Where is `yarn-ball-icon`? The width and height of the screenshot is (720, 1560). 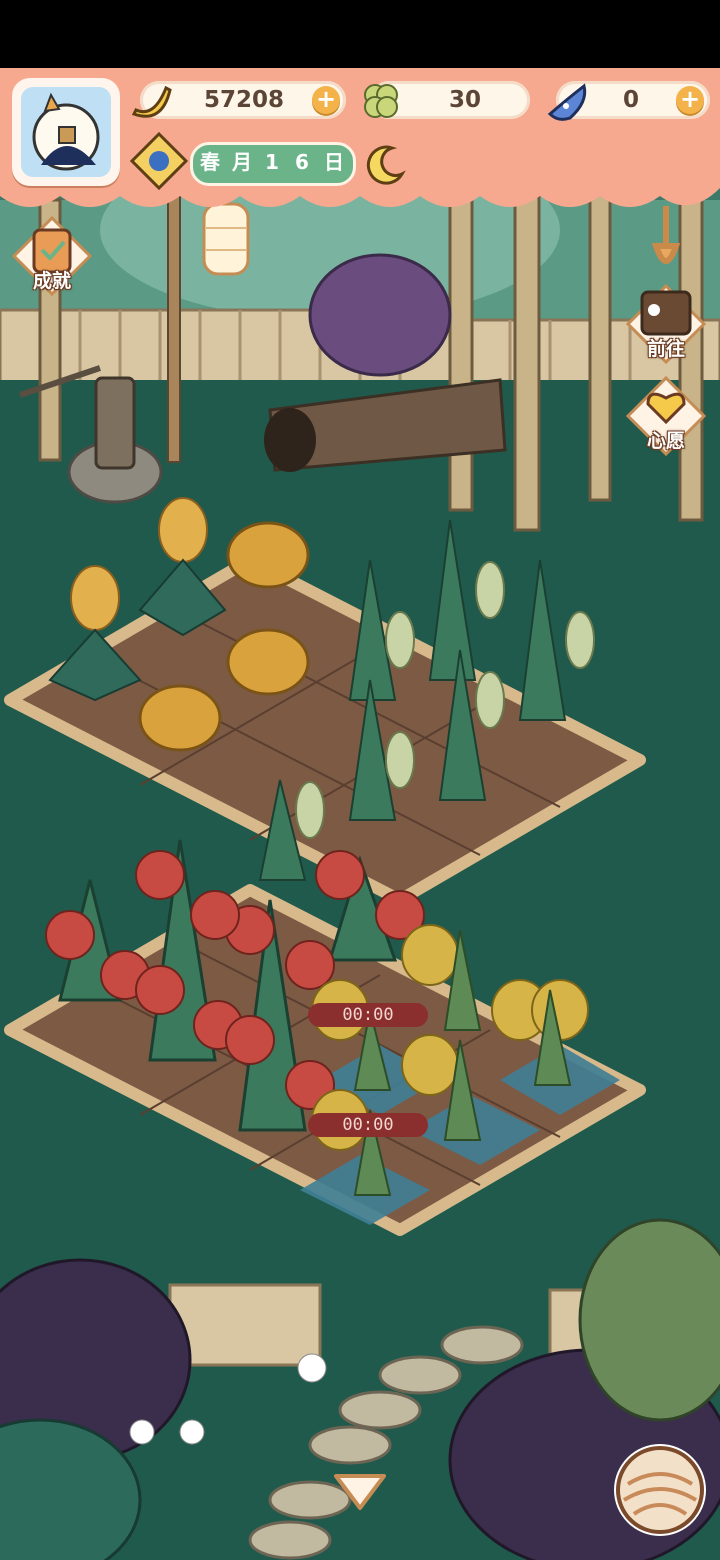 yarn-ball-icon is located at coordinates (660, 1490).